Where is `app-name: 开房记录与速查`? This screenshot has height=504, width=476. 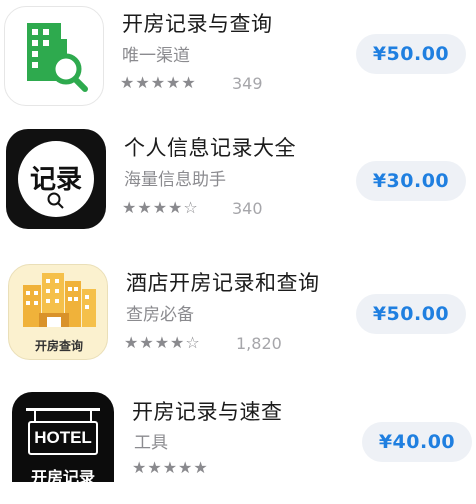
app-name: 开房记录与速查 is located at coordinates (207, 411).